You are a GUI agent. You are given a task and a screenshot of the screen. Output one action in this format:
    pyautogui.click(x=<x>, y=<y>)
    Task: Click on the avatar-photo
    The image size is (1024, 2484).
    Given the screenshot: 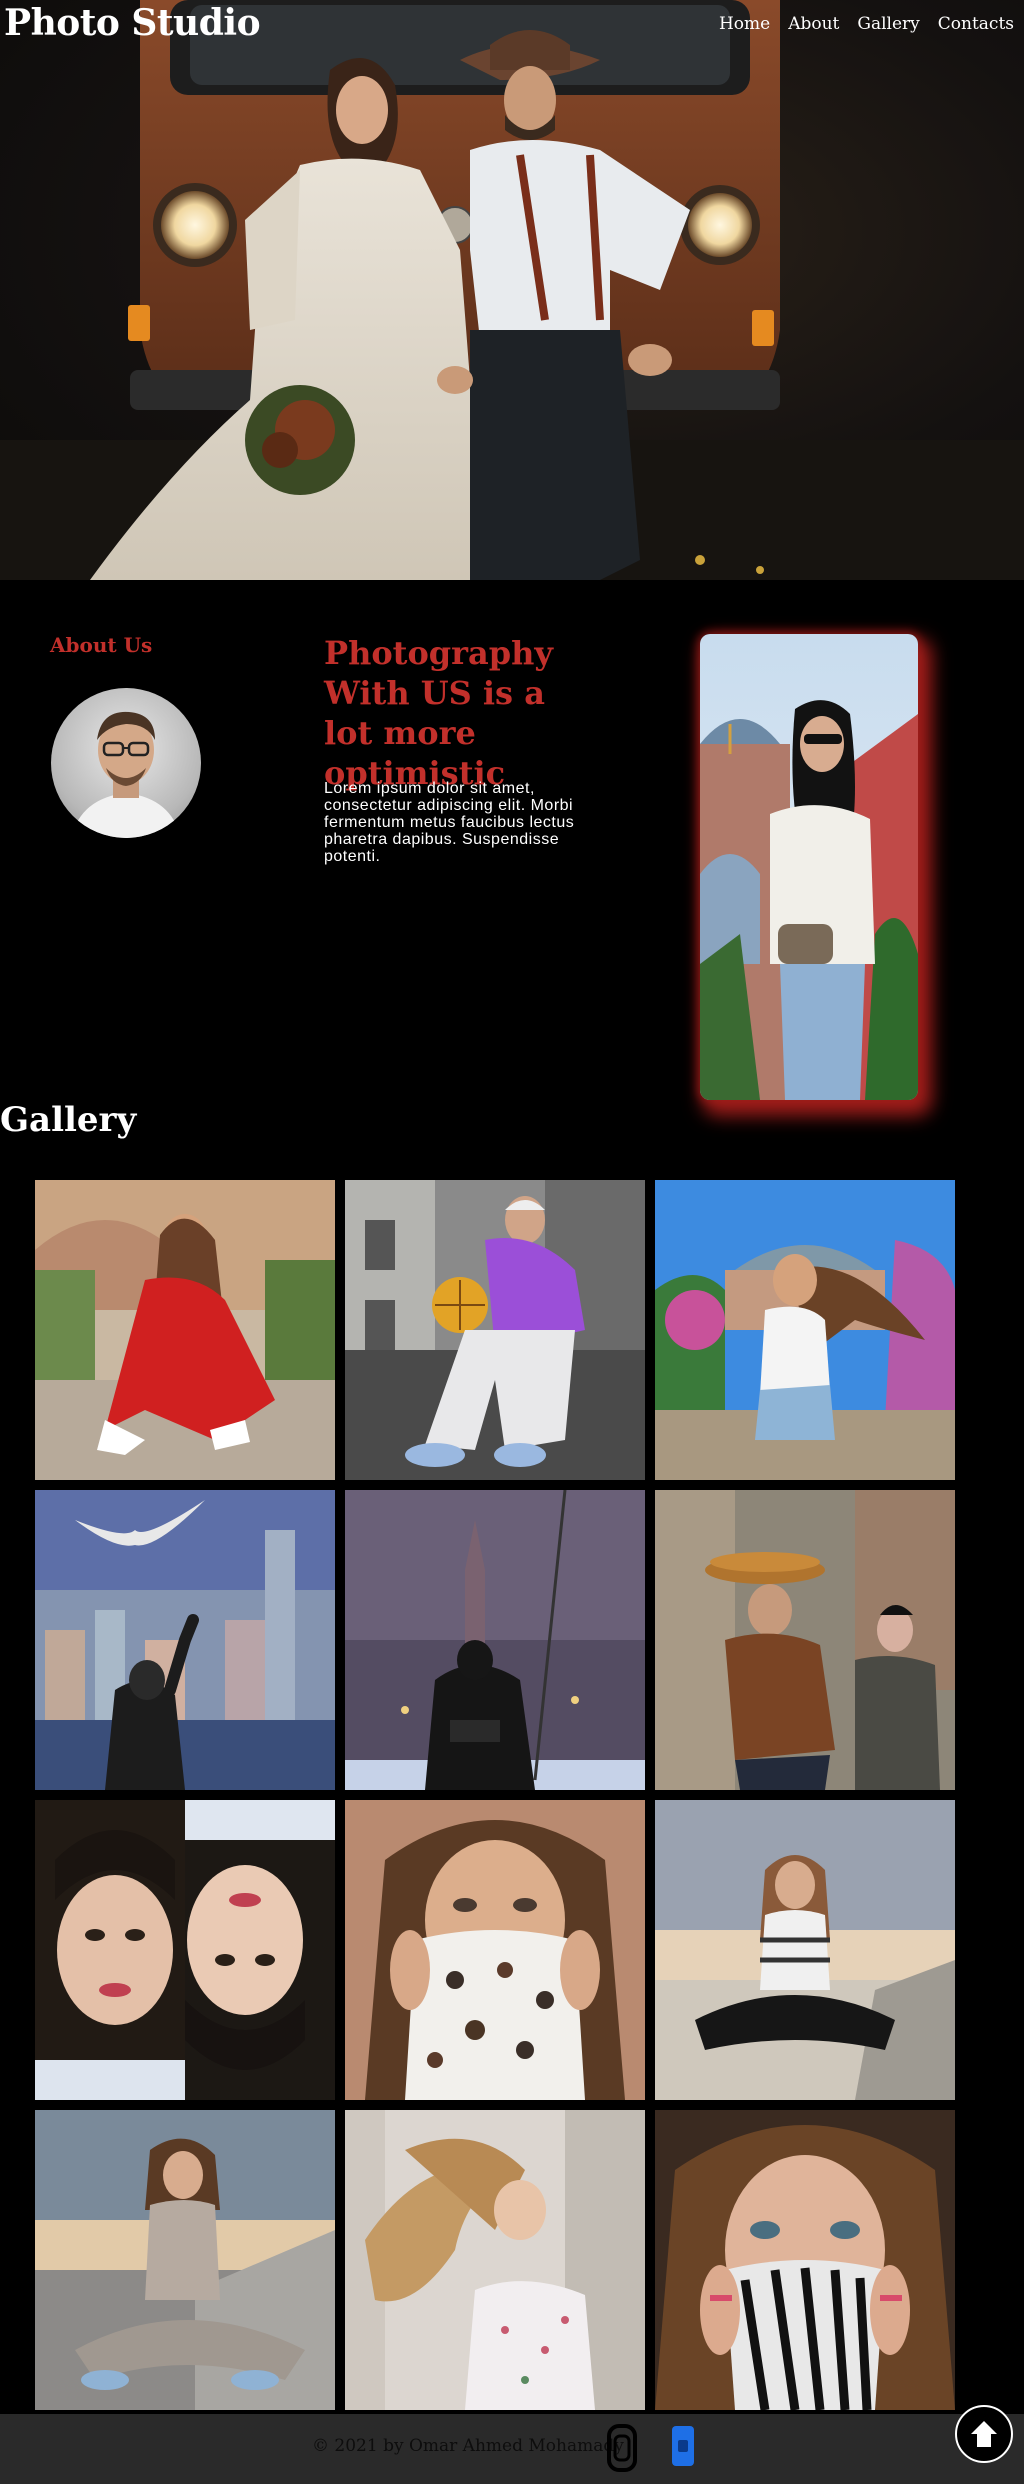 What is the action you would take?
    pyautogui.click(x=126, y=774)
    